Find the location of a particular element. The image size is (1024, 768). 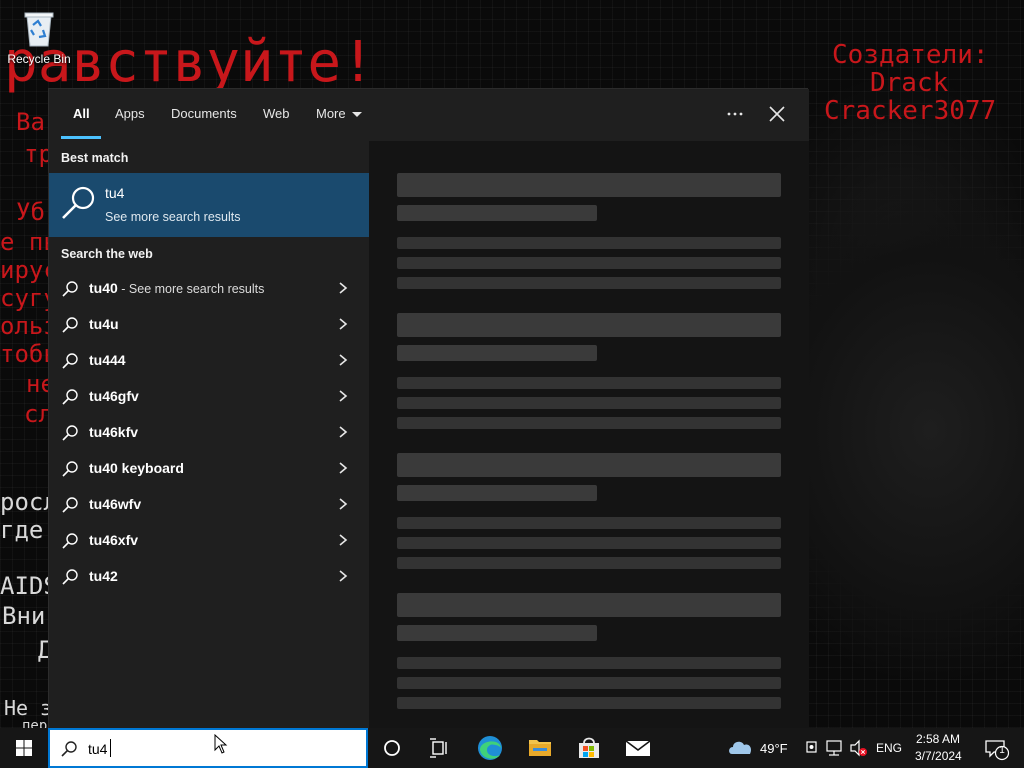

clock-date: 3/7/2024 is located at coordinates (938, 756).